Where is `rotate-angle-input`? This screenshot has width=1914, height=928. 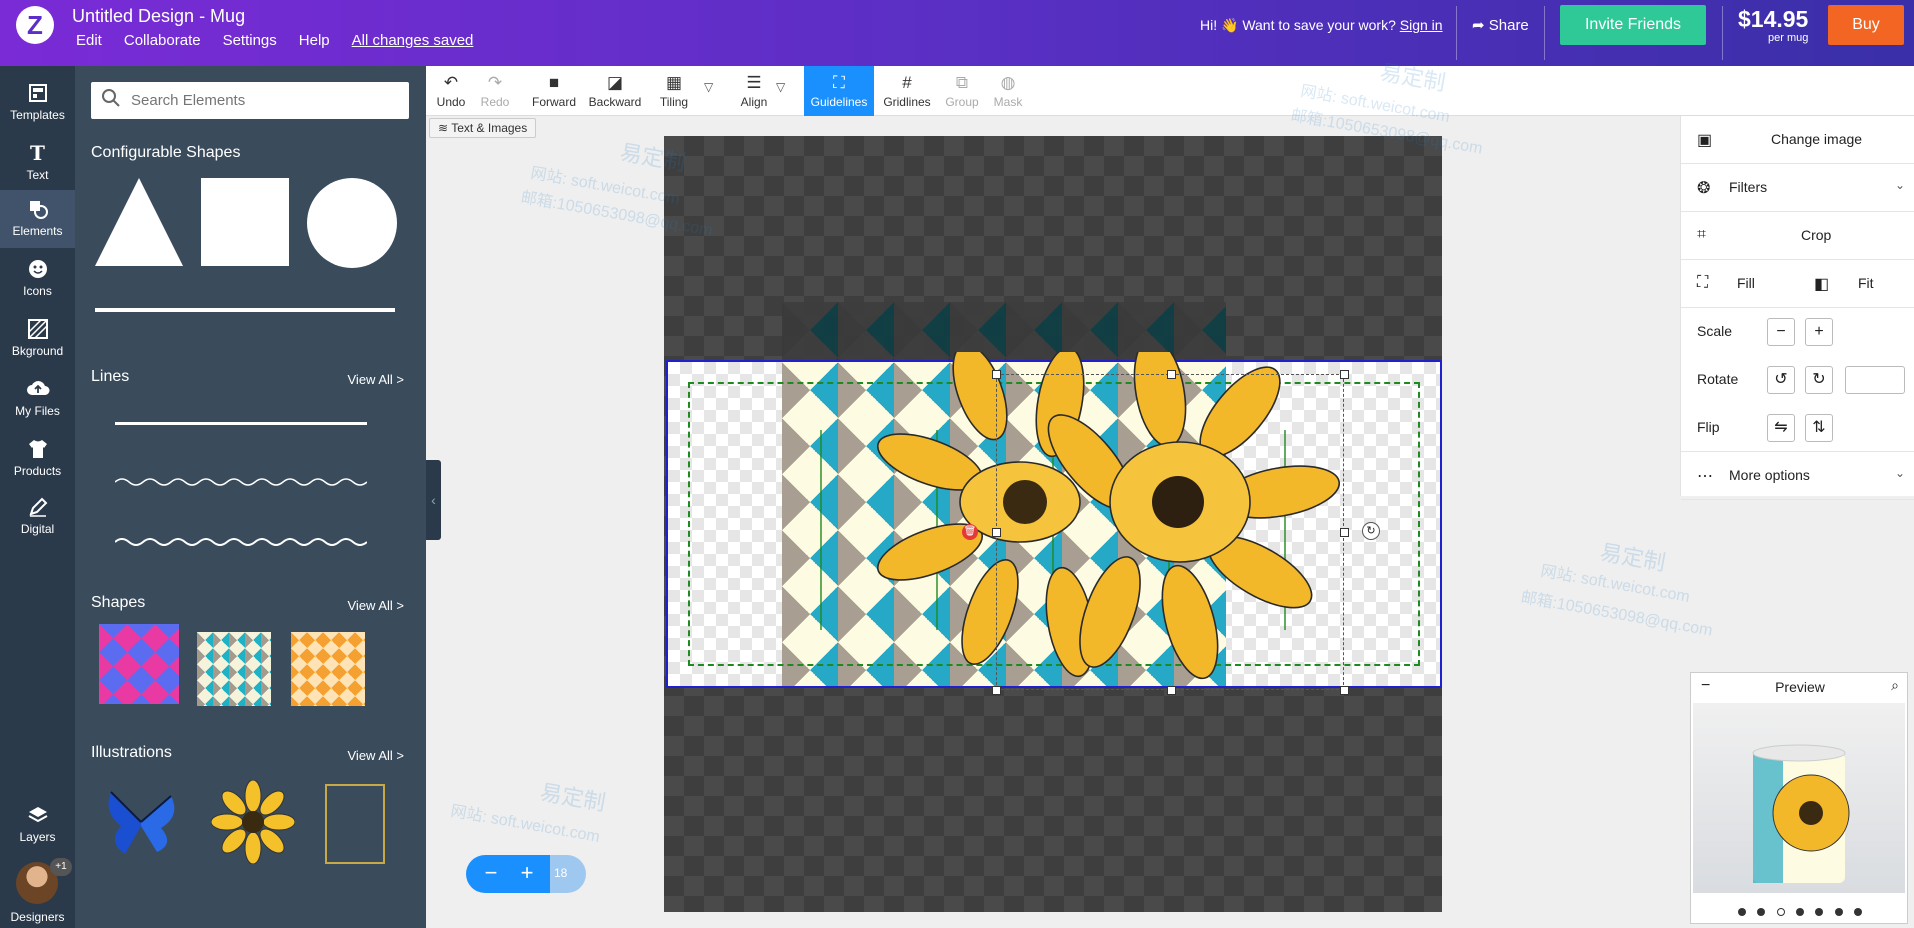 rotate-angle-input is located at coordinates (1875, 380).